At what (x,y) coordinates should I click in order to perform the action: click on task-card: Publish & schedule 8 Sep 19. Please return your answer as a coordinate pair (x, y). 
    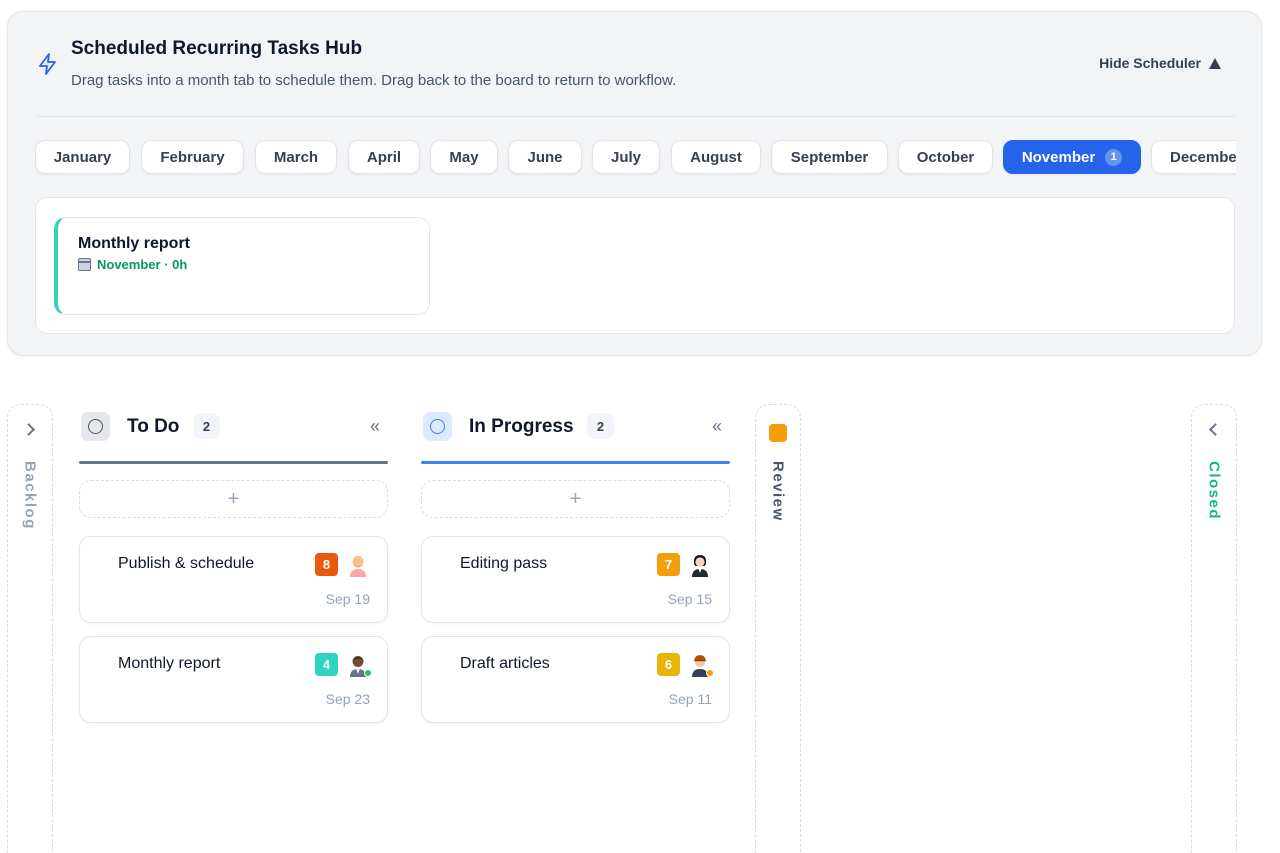
    Looking at the image, I should click on (233, 579).